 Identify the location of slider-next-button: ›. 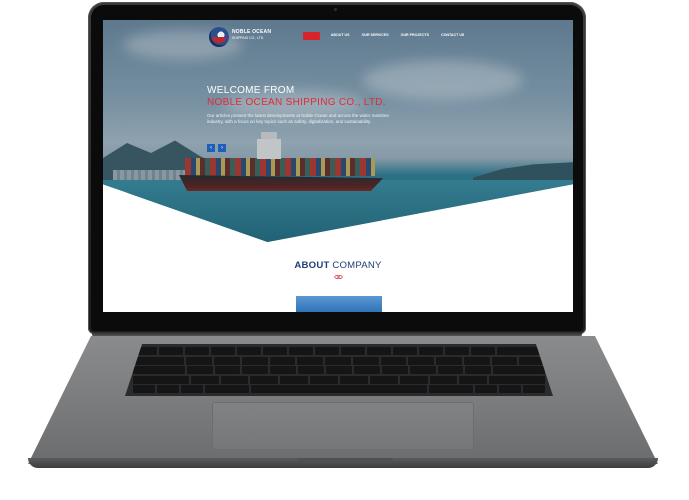
(222, 148).